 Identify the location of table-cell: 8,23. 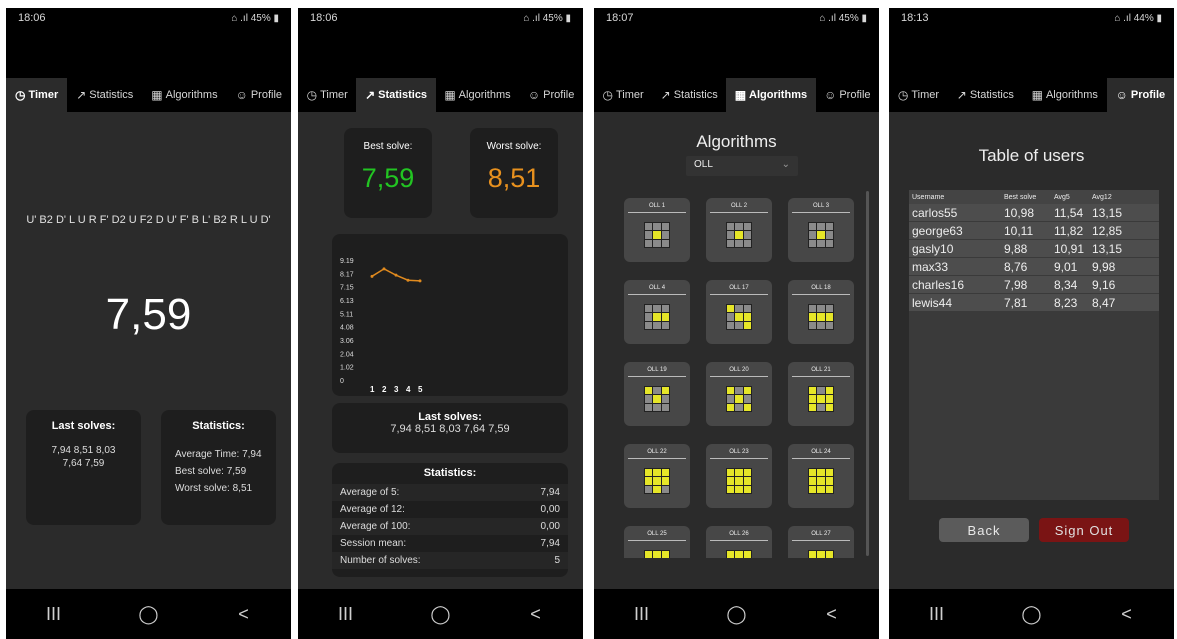
(1066, 302).